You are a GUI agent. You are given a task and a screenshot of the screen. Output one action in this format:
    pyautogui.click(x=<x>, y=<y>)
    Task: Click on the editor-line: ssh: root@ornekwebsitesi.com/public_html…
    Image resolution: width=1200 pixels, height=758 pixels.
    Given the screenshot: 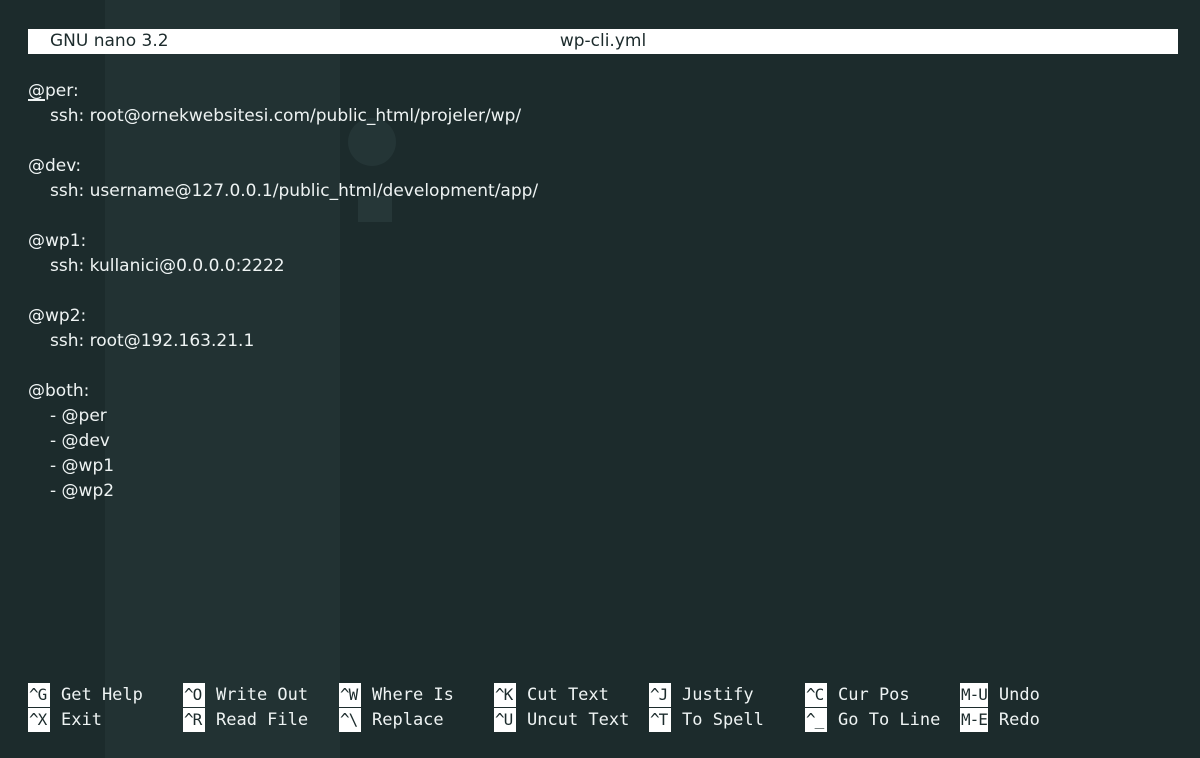 What is the action you would take?
    pyautogui.click(x=603, y=116)
    